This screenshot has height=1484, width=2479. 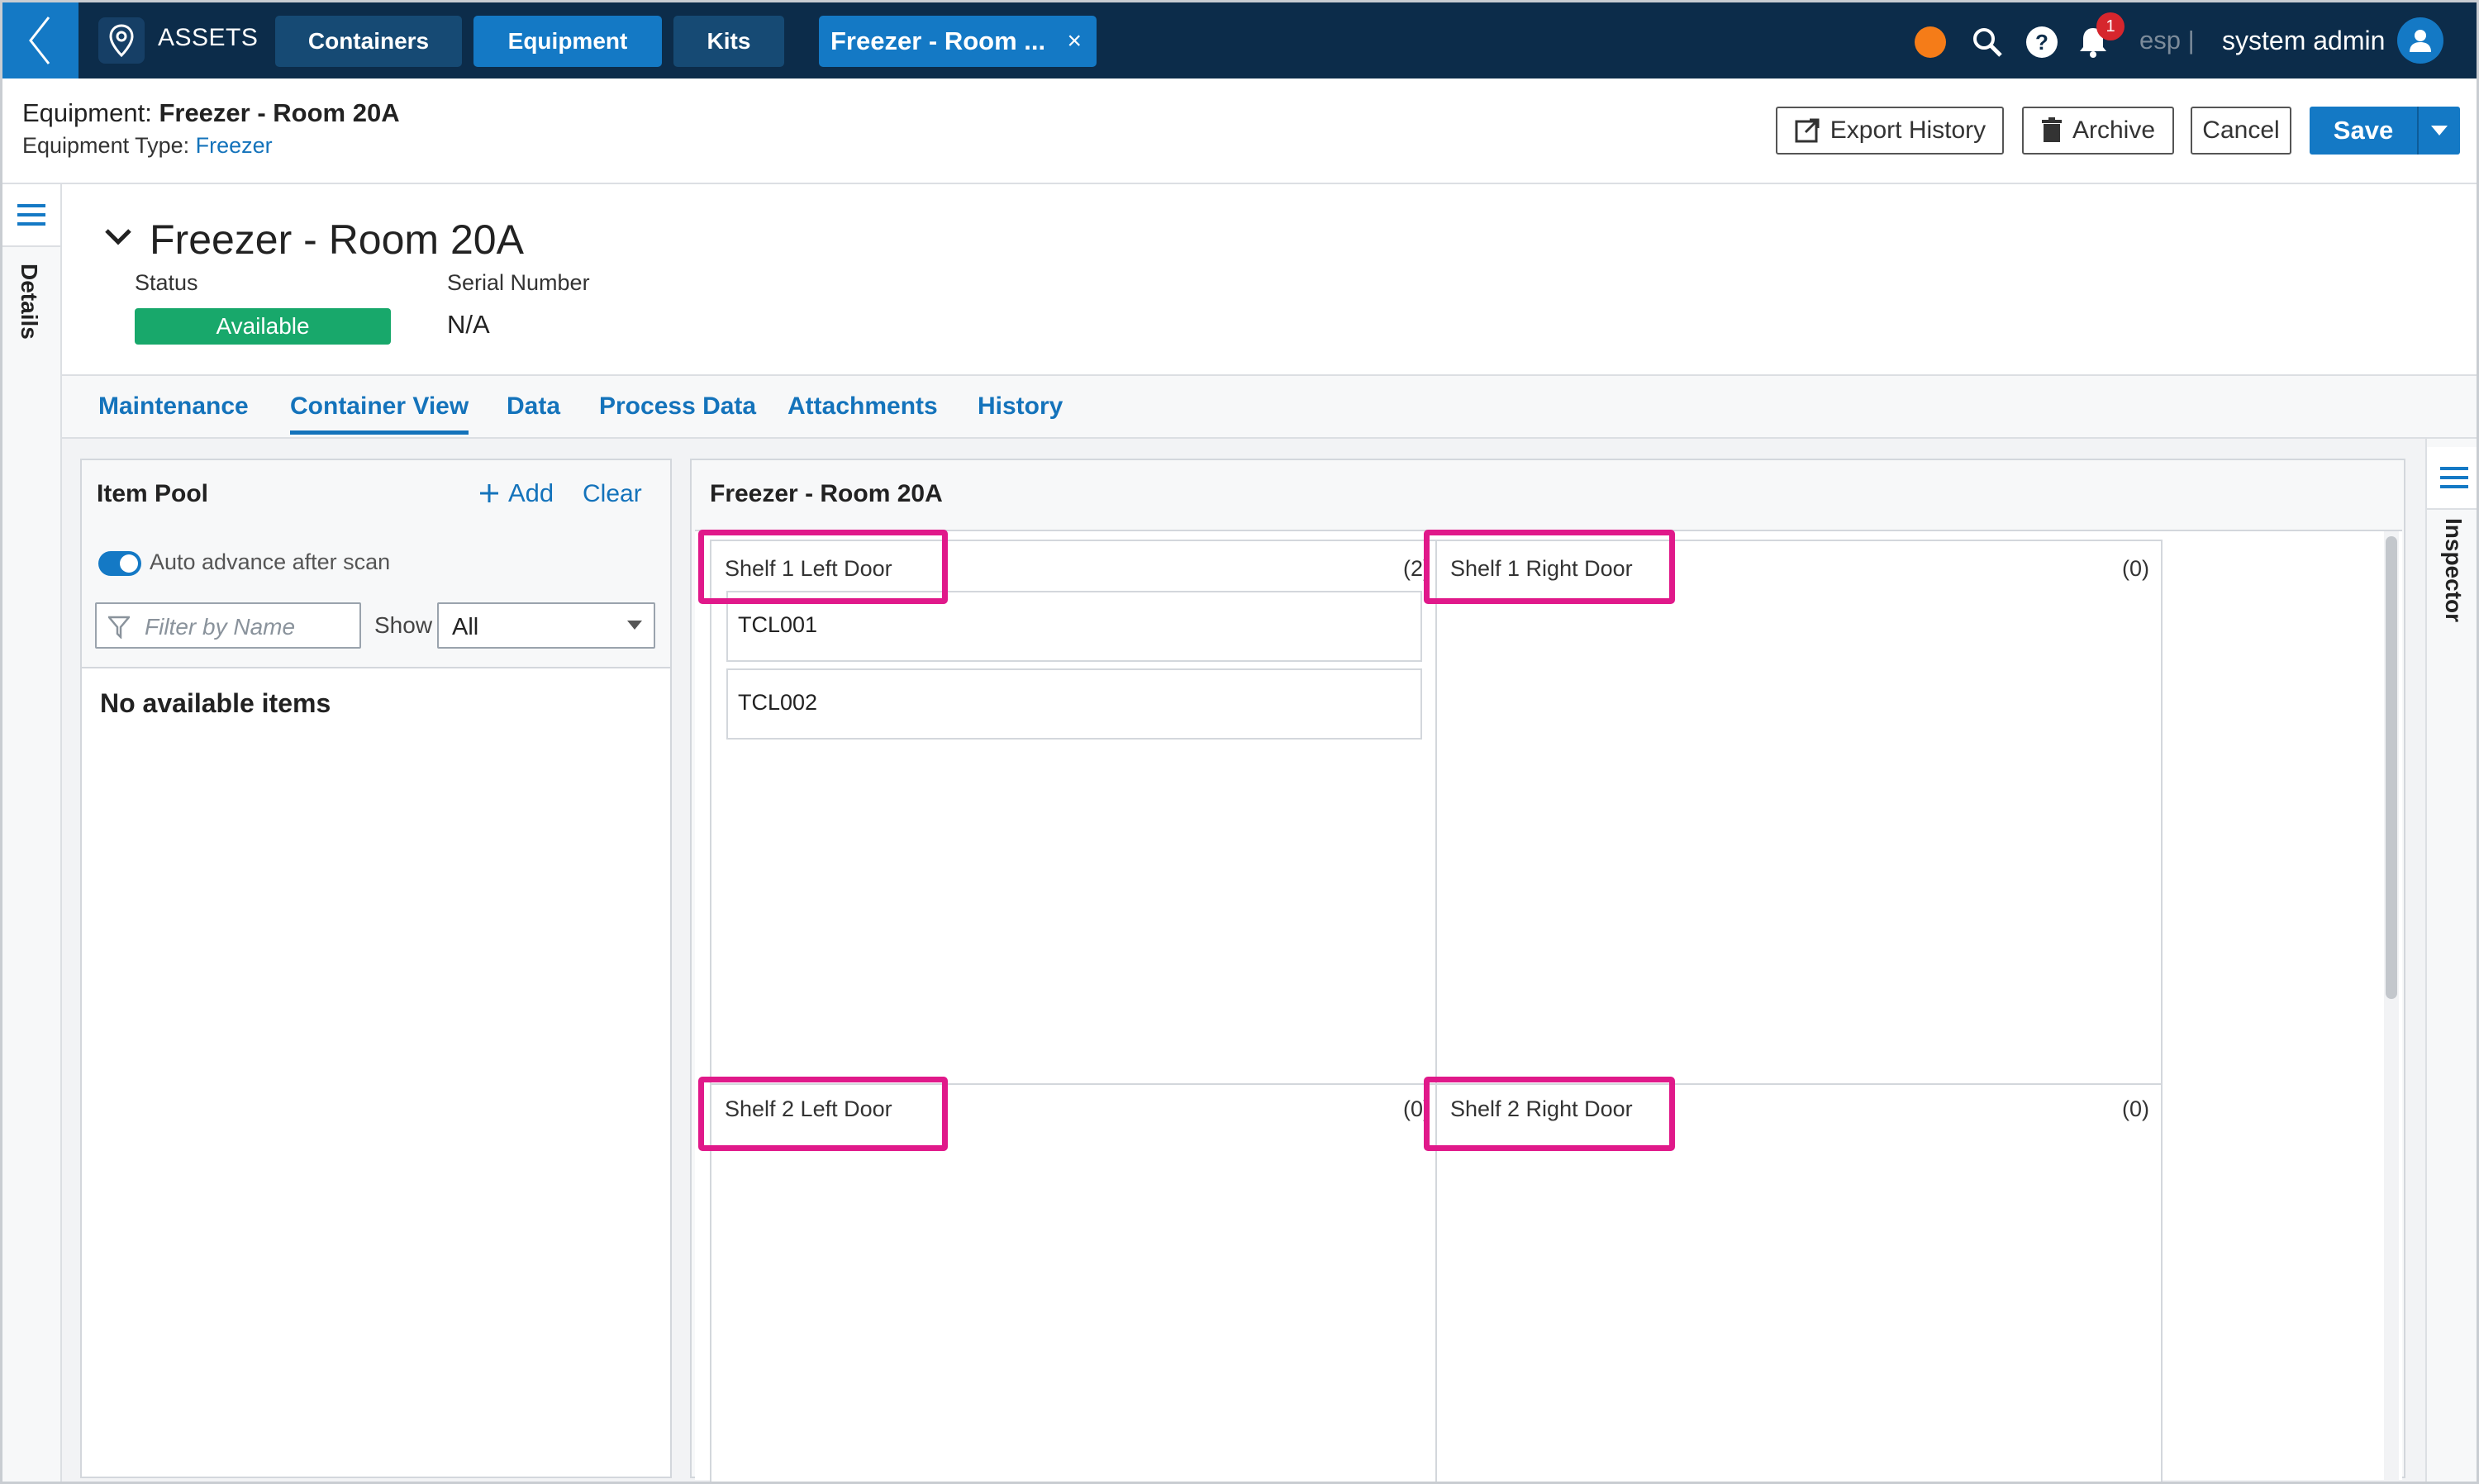 I want to click on details-rail-label: Details, so click(x=29, y=302).